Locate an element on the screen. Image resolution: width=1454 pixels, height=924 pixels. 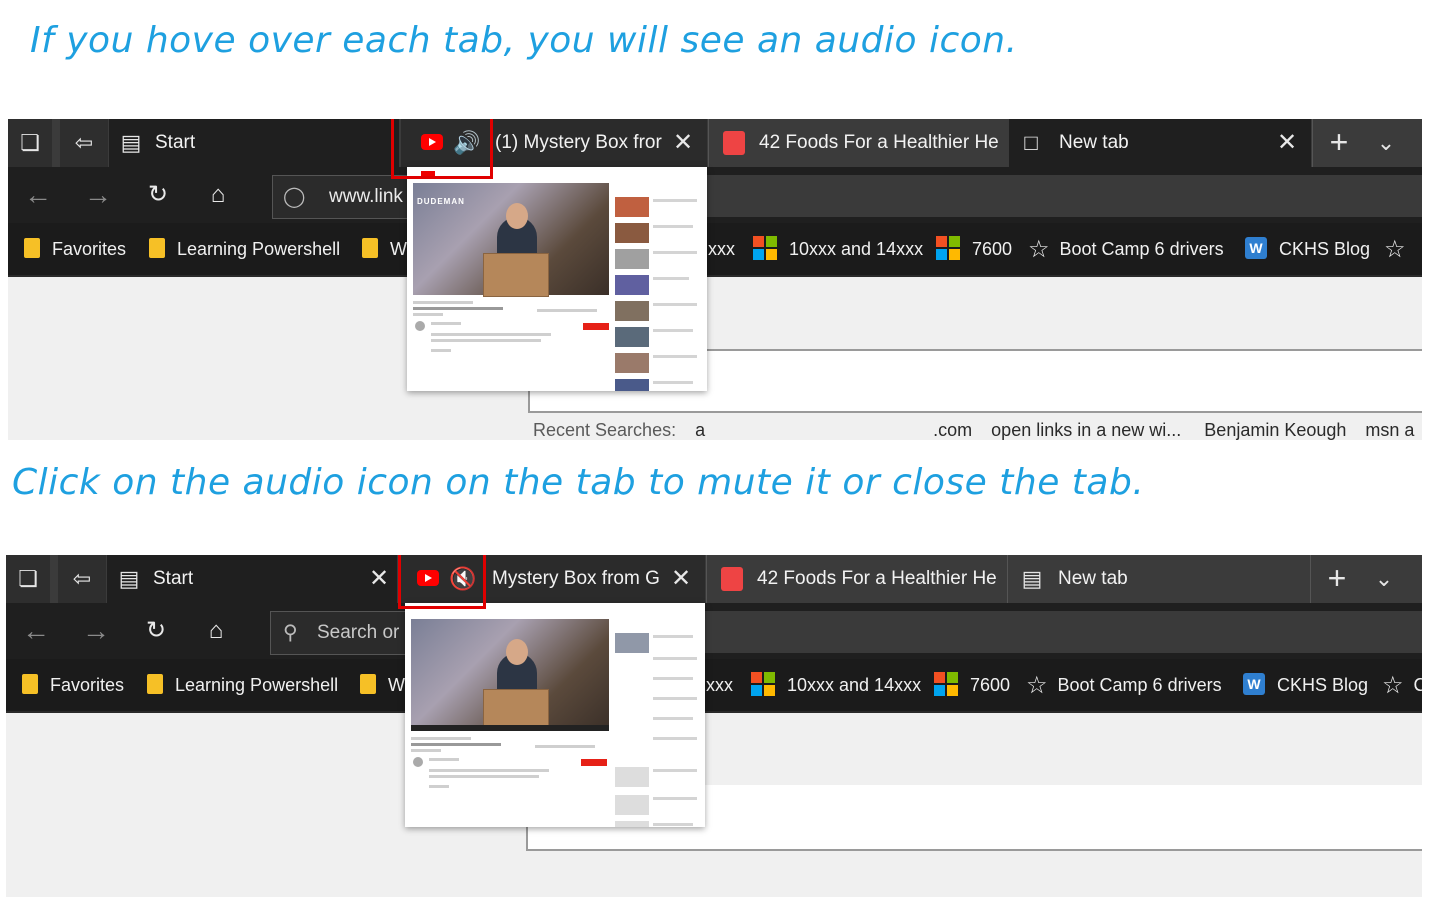
tab-preview-thumbnail is located at coordinates (555, 715).